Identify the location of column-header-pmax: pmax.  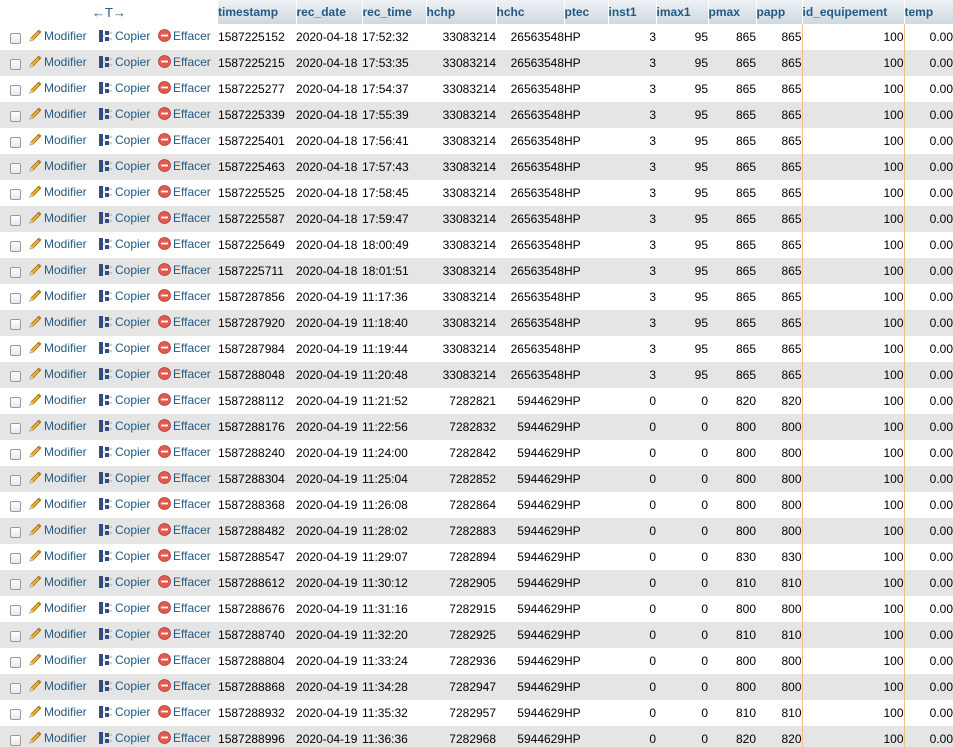
(732, 12).